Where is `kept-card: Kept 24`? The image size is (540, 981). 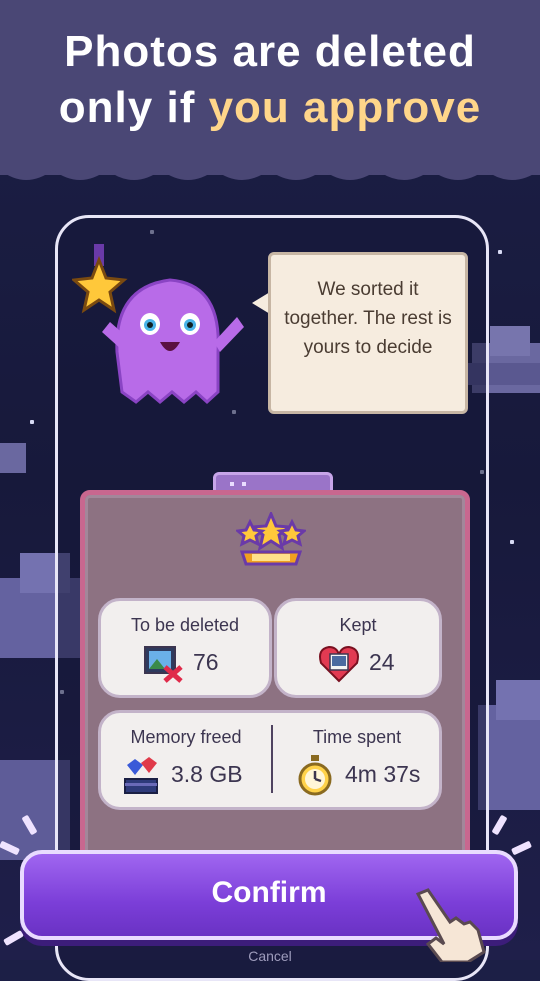
kept-card: Kept 24 is located at coordinates (358, 648).